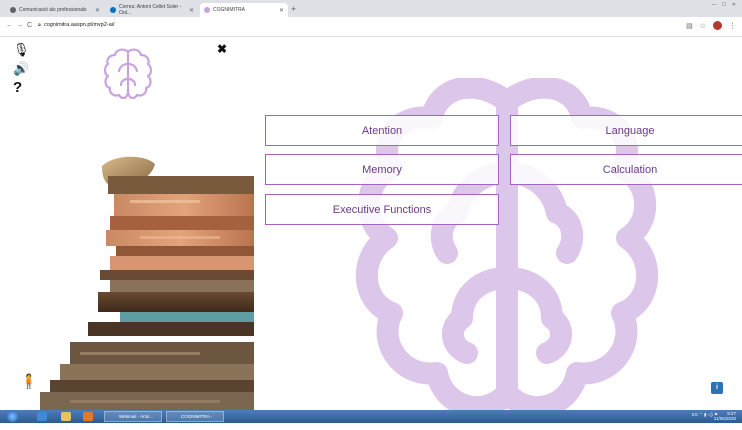 This screenshot has height=430, width=742. I want to click on back-icon: ←, so click(9, 26).